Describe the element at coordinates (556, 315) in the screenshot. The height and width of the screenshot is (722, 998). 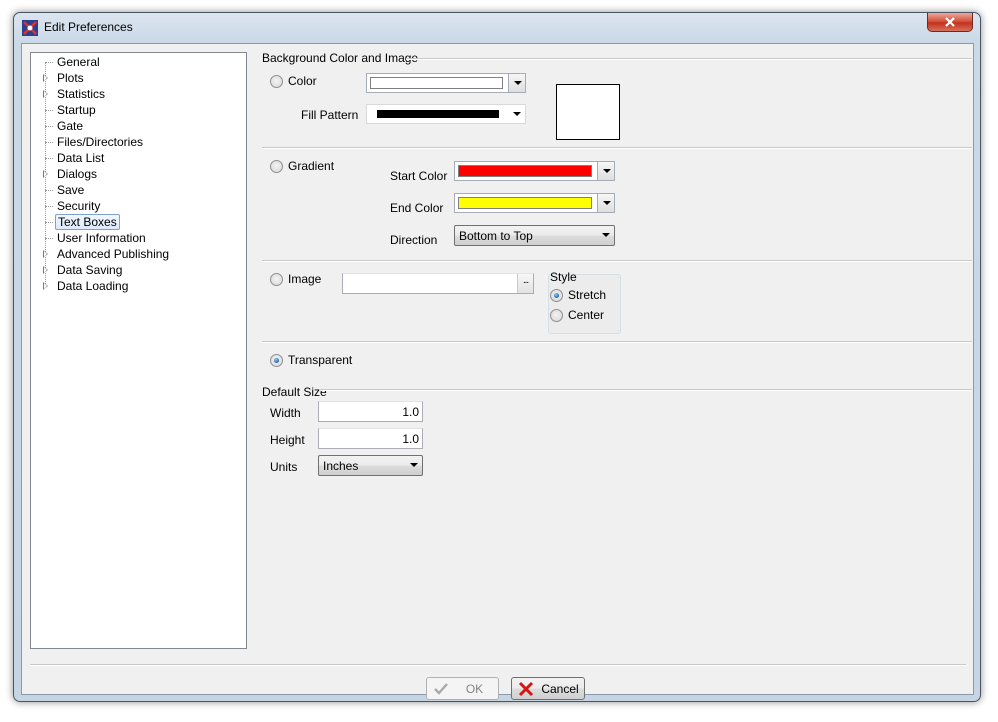
I see `center-radio` at that location.